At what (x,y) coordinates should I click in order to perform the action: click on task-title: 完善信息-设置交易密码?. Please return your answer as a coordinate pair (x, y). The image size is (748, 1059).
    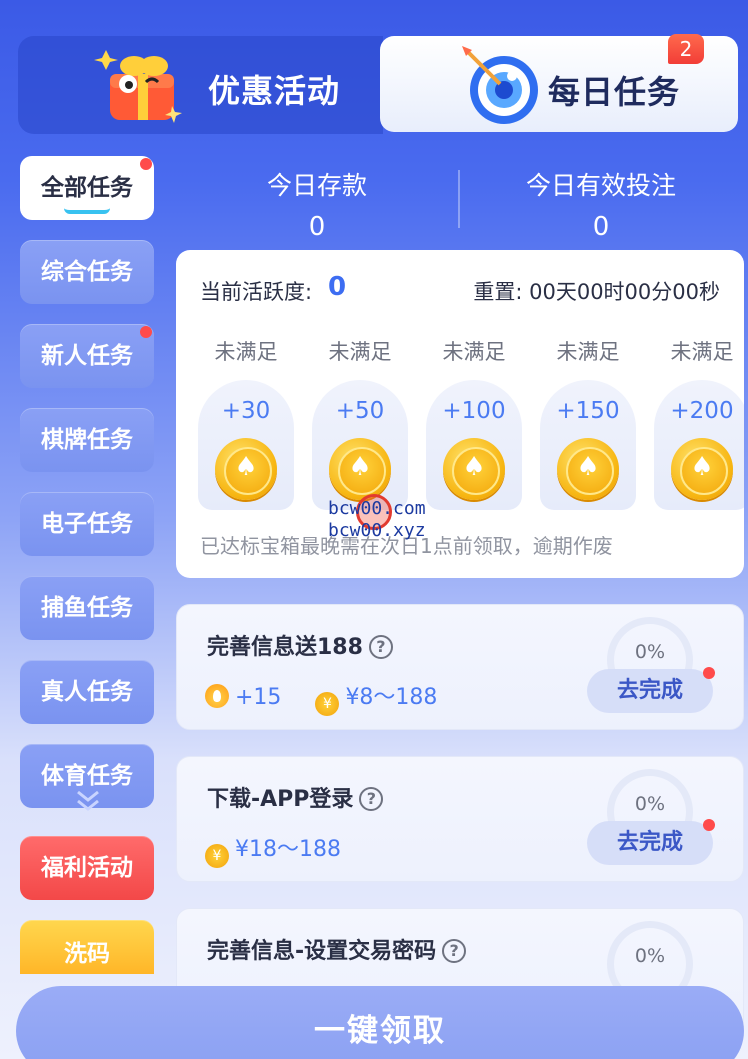
    Looking at the image, I should click on (337, 949).